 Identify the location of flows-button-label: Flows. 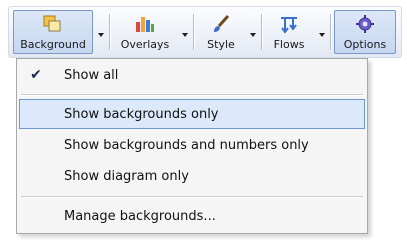
(289, 44).